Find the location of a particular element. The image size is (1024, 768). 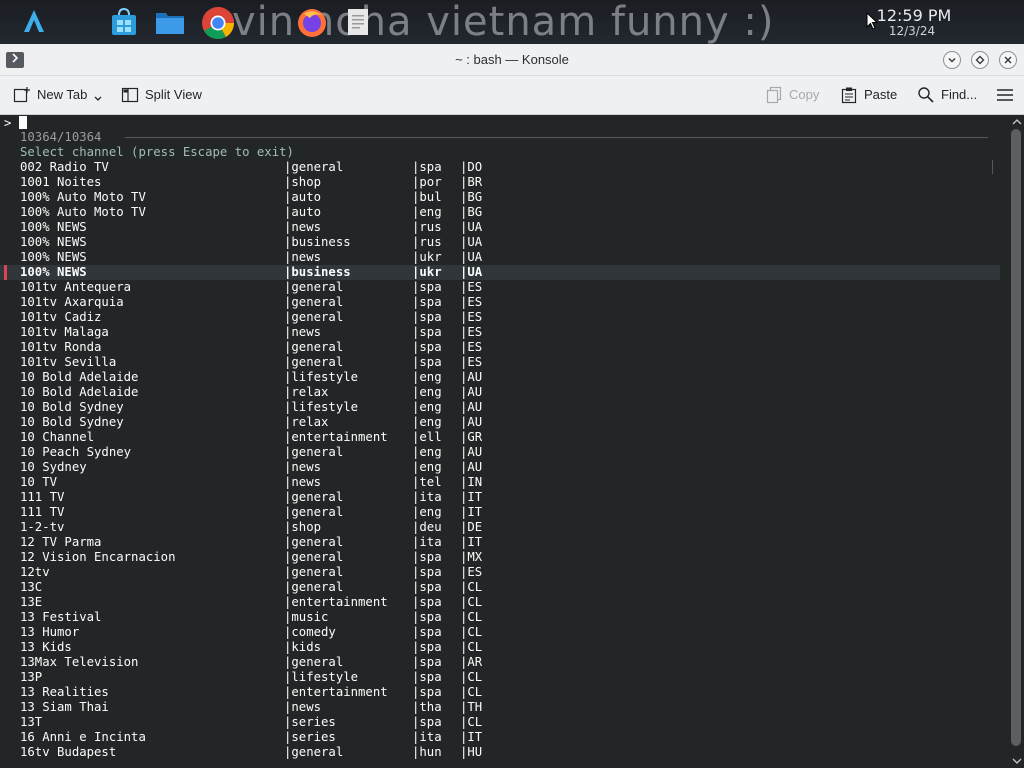

split-view-label: Split View is located at coordinates (173, 94).